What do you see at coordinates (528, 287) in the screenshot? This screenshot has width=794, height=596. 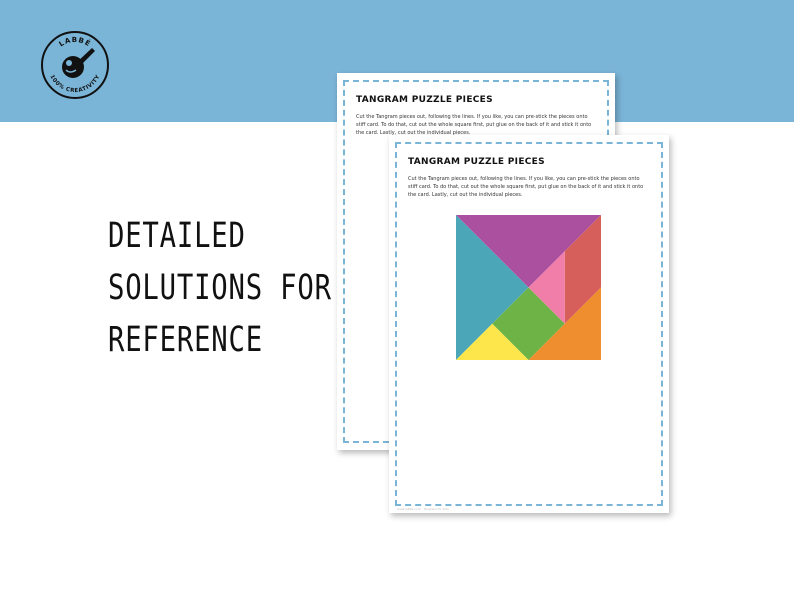 I see `tangram-square` at bounding box center [528, 287].